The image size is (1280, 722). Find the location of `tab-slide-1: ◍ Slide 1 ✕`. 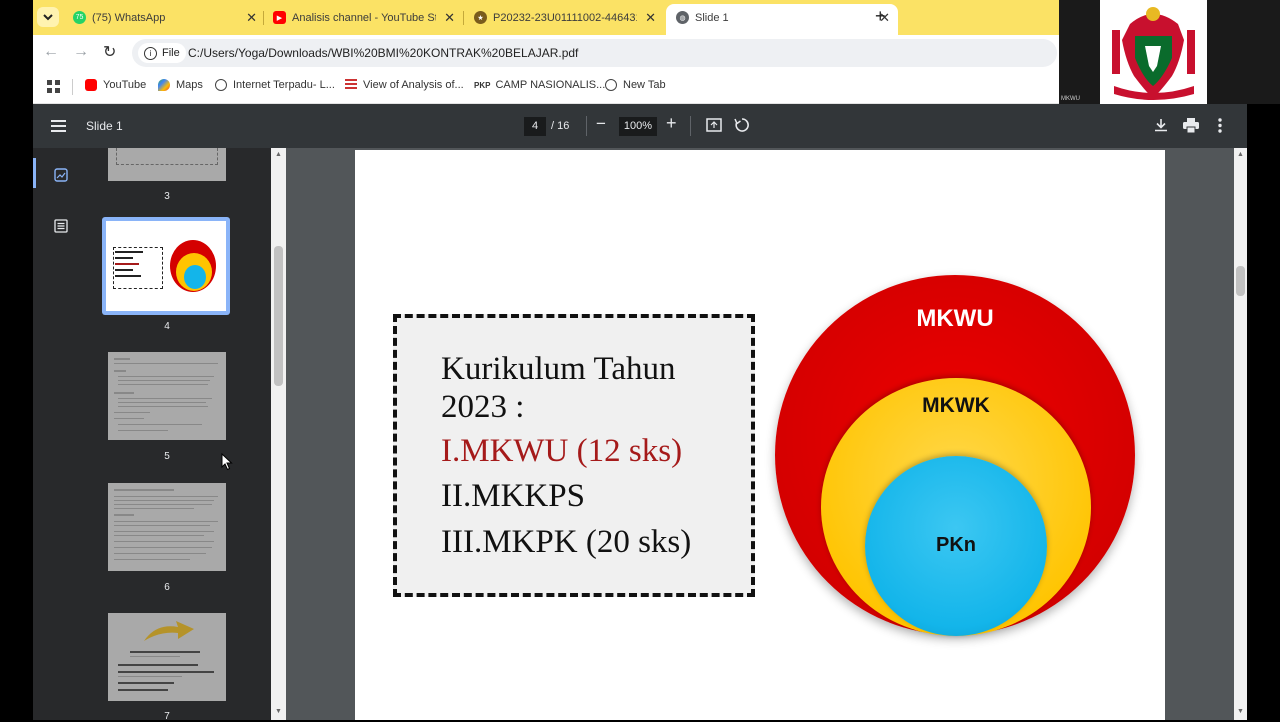

tab-slide-1: ◍ Slide 1 ✕ is located at coordinates (782, 19).